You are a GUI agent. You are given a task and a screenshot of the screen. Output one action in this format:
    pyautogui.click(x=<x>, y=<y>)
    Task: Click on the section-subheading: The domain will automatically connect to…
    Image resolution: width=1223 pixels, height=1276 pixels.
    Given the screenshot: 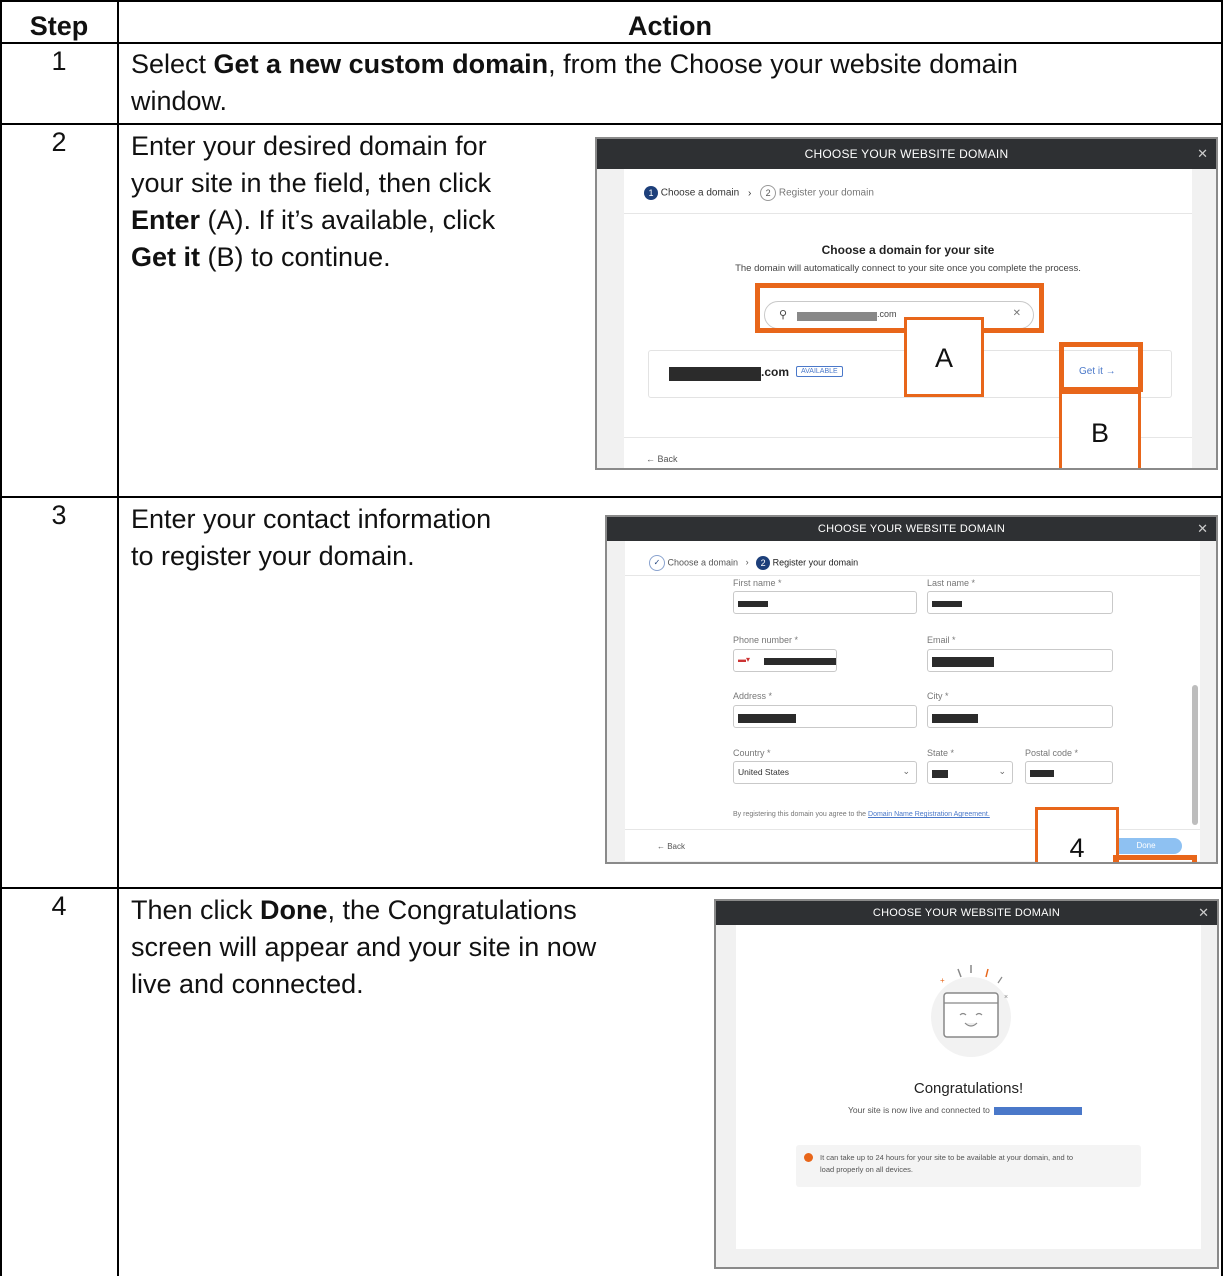 What is the action you would take?
    pyautogui.click(x=908, y=268)
    